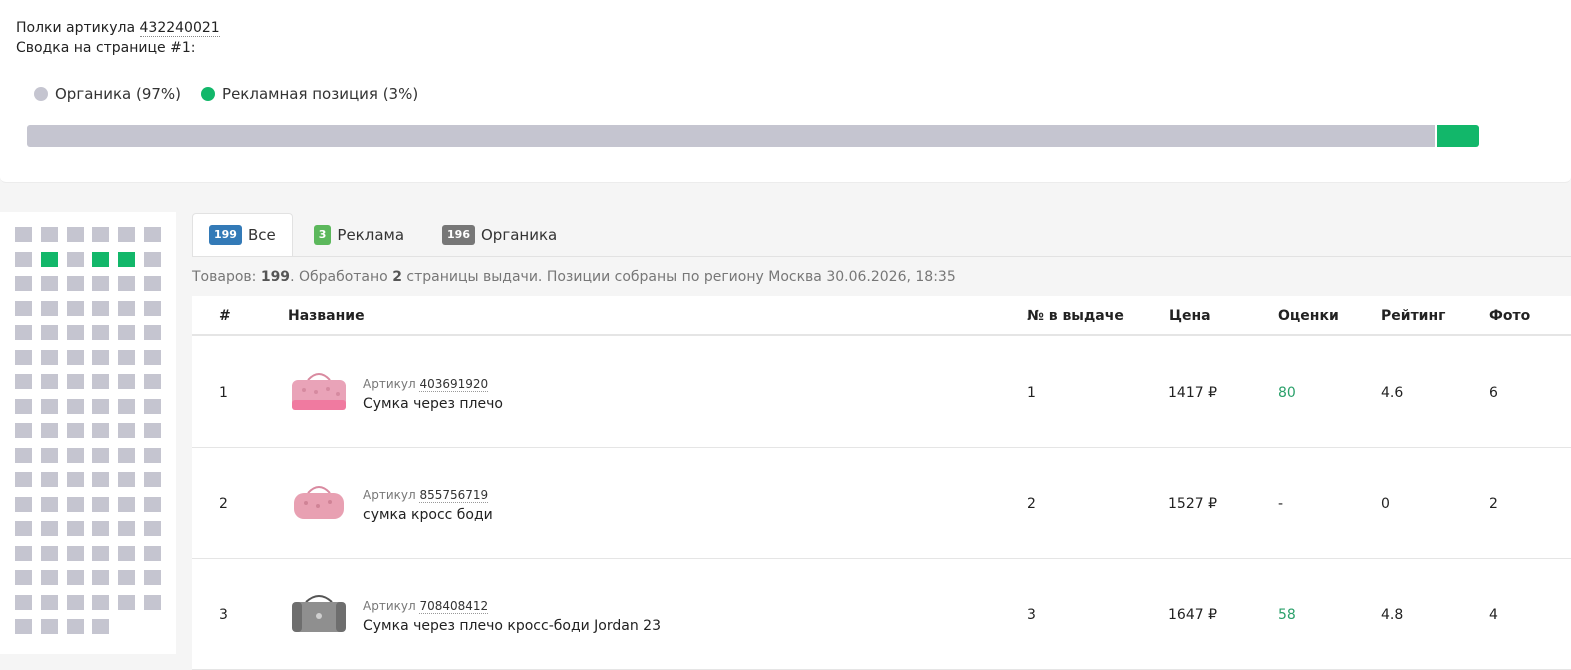 The width and height of the screenshot is (1571, 670). What do you see at coordinates (428, 515) in the screenshot?
I see `product-name: сумка кросс боди` at bounding box center [428, 515].